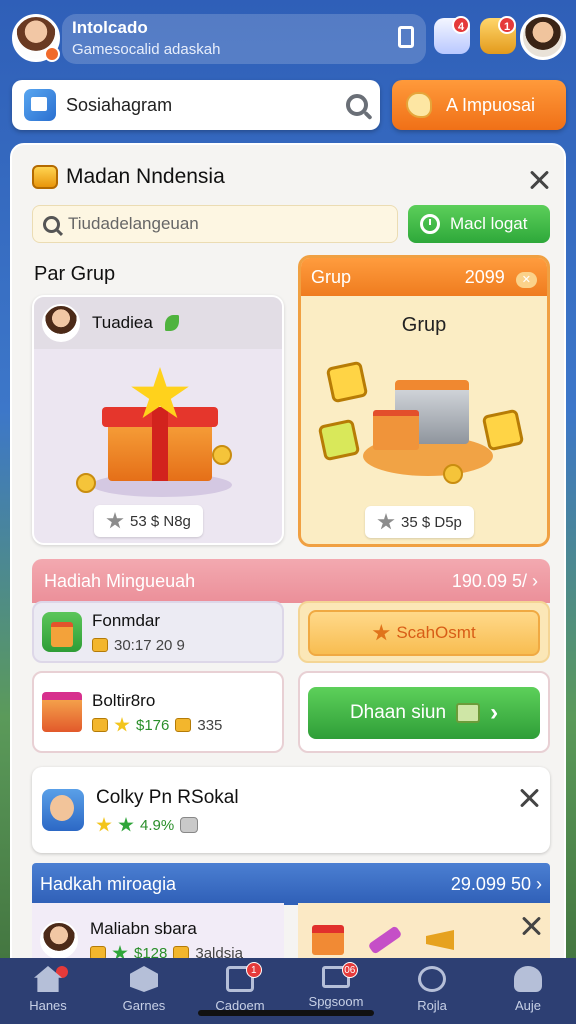  What do you see at coordinates (543, 37) in the screenshot?
I see `friend-avatar` at bounding box center [543, 37].